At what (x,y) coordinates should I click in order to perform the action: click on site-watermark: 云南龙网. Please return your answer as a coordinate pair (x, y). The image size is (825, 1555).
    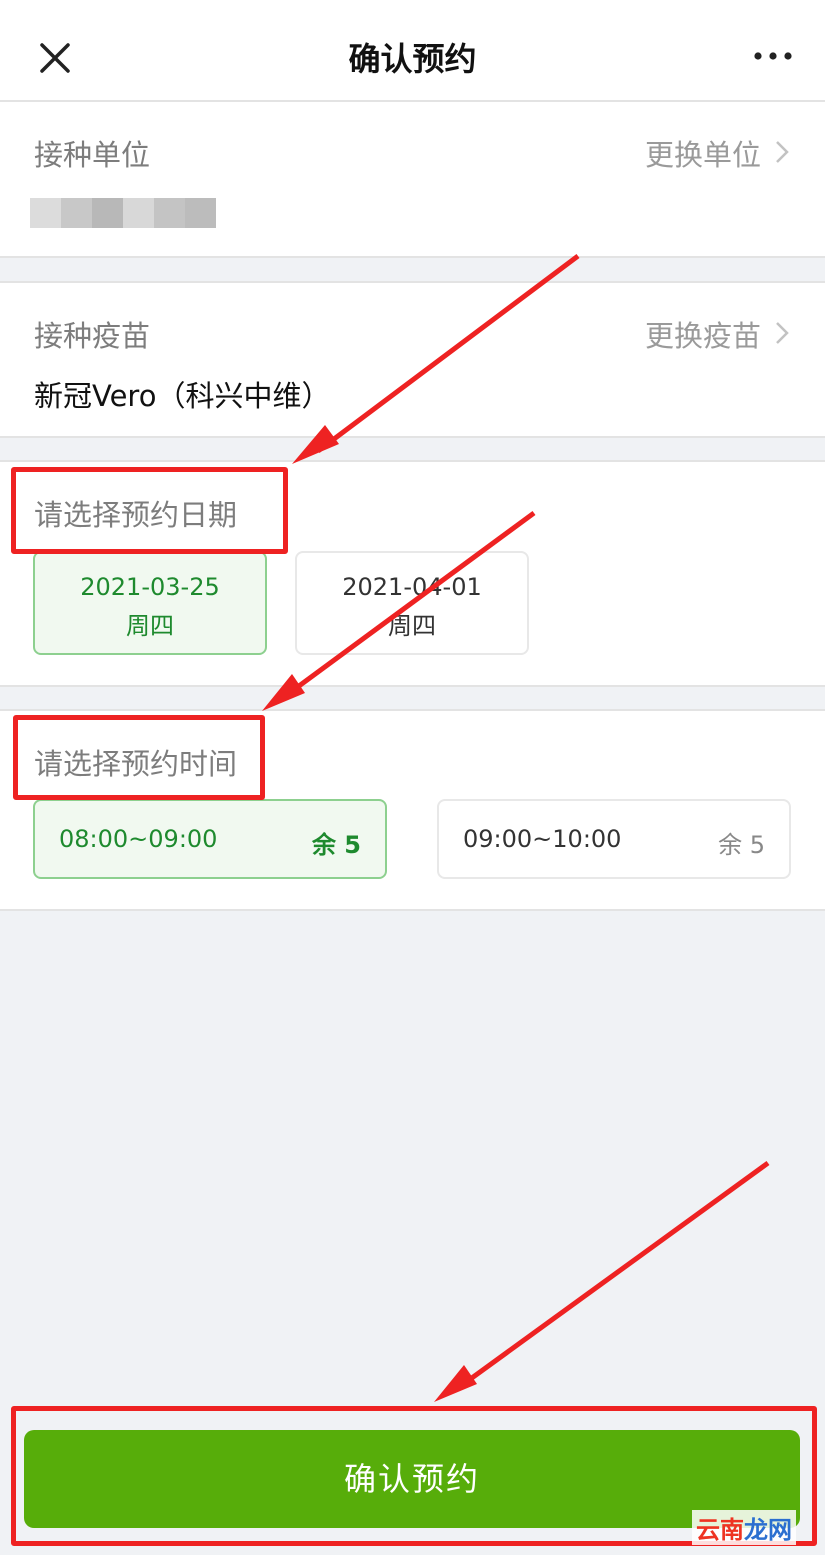
    Looking at the image, I should click on (744, 1527).